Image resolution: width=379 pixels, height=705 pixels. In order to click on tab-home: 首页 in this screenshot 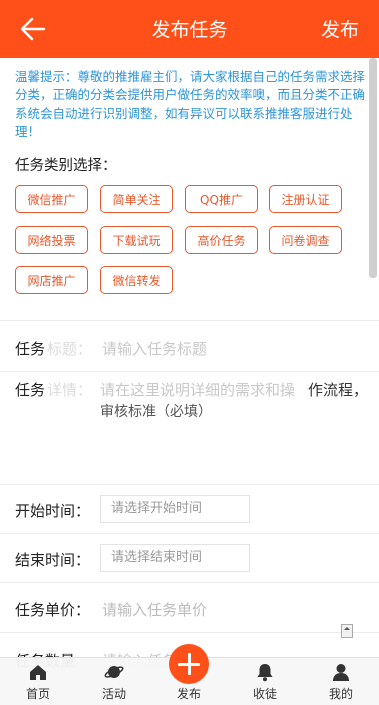, I will do `click(38, 681)`.